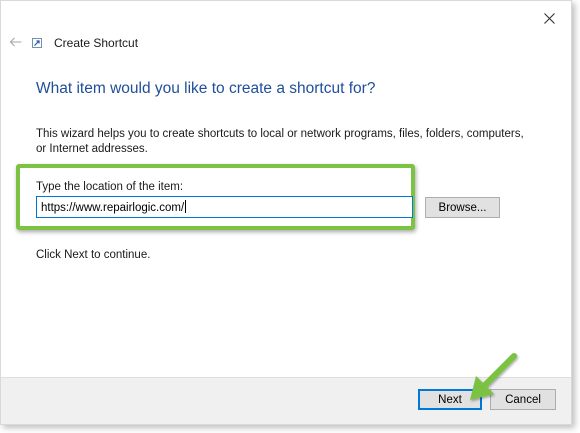 The width and height of the screenshot is (580, 433). Describe the element at coordinates (37, 43) in the screenshot. I see `shortcut-icon` at that location.